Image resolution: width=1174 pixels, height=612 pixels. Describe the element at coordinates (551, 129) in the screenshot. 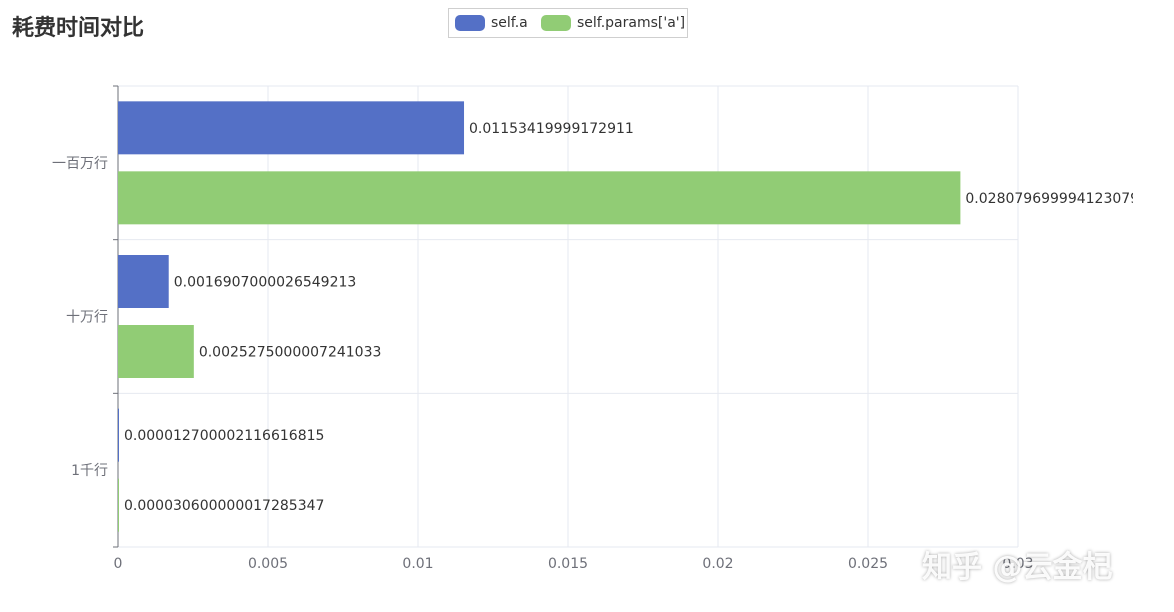

I see `bar-data-label: 0.01153419999172911` at that location.